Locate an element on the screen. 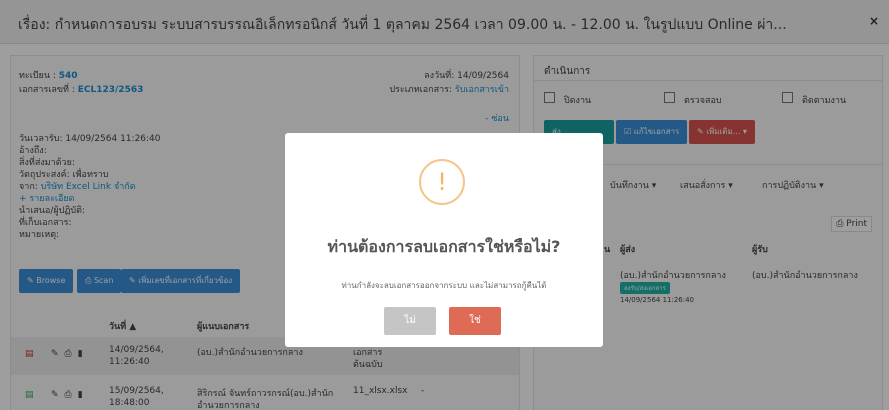  confirm-button: ใช่ is located at coordinates (475, 321).